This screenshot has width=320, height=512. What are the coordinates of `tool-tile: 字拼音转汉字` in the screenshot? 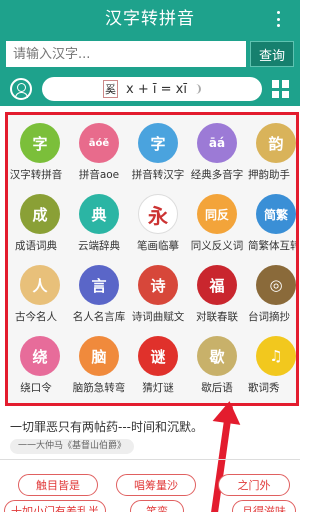 It's located at (155, 154).